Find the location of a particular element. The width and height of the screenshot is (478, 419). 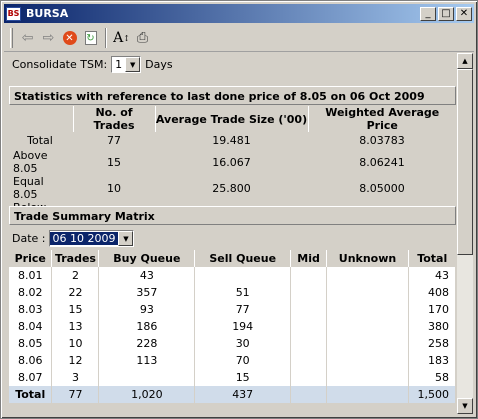

stats-row: Above 8.05 15 16.067 8.06241 is located at coordinates (232, 162).